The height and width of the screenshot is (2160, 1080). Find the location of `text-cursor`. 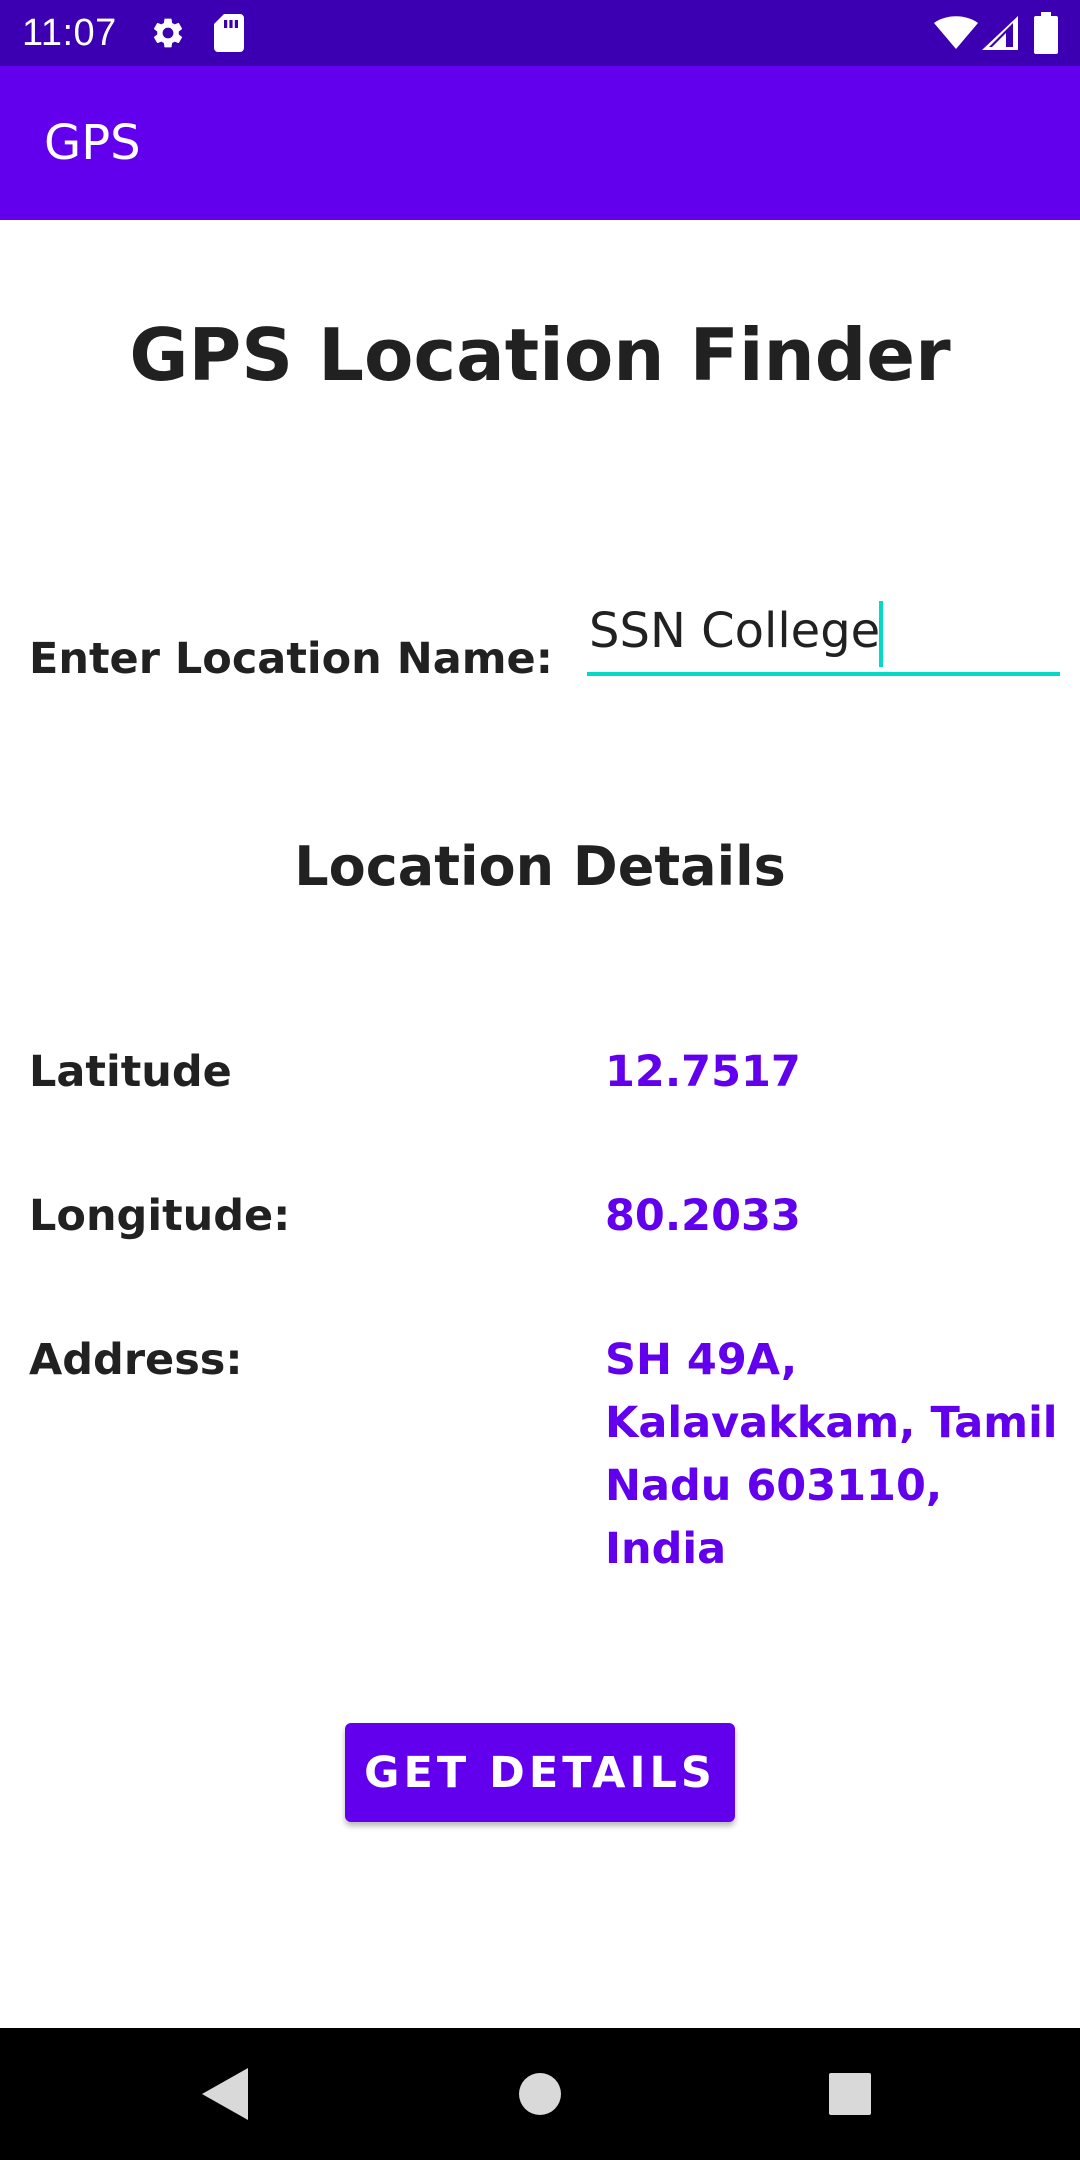

text-cursor is located at coordinates (881, 634).